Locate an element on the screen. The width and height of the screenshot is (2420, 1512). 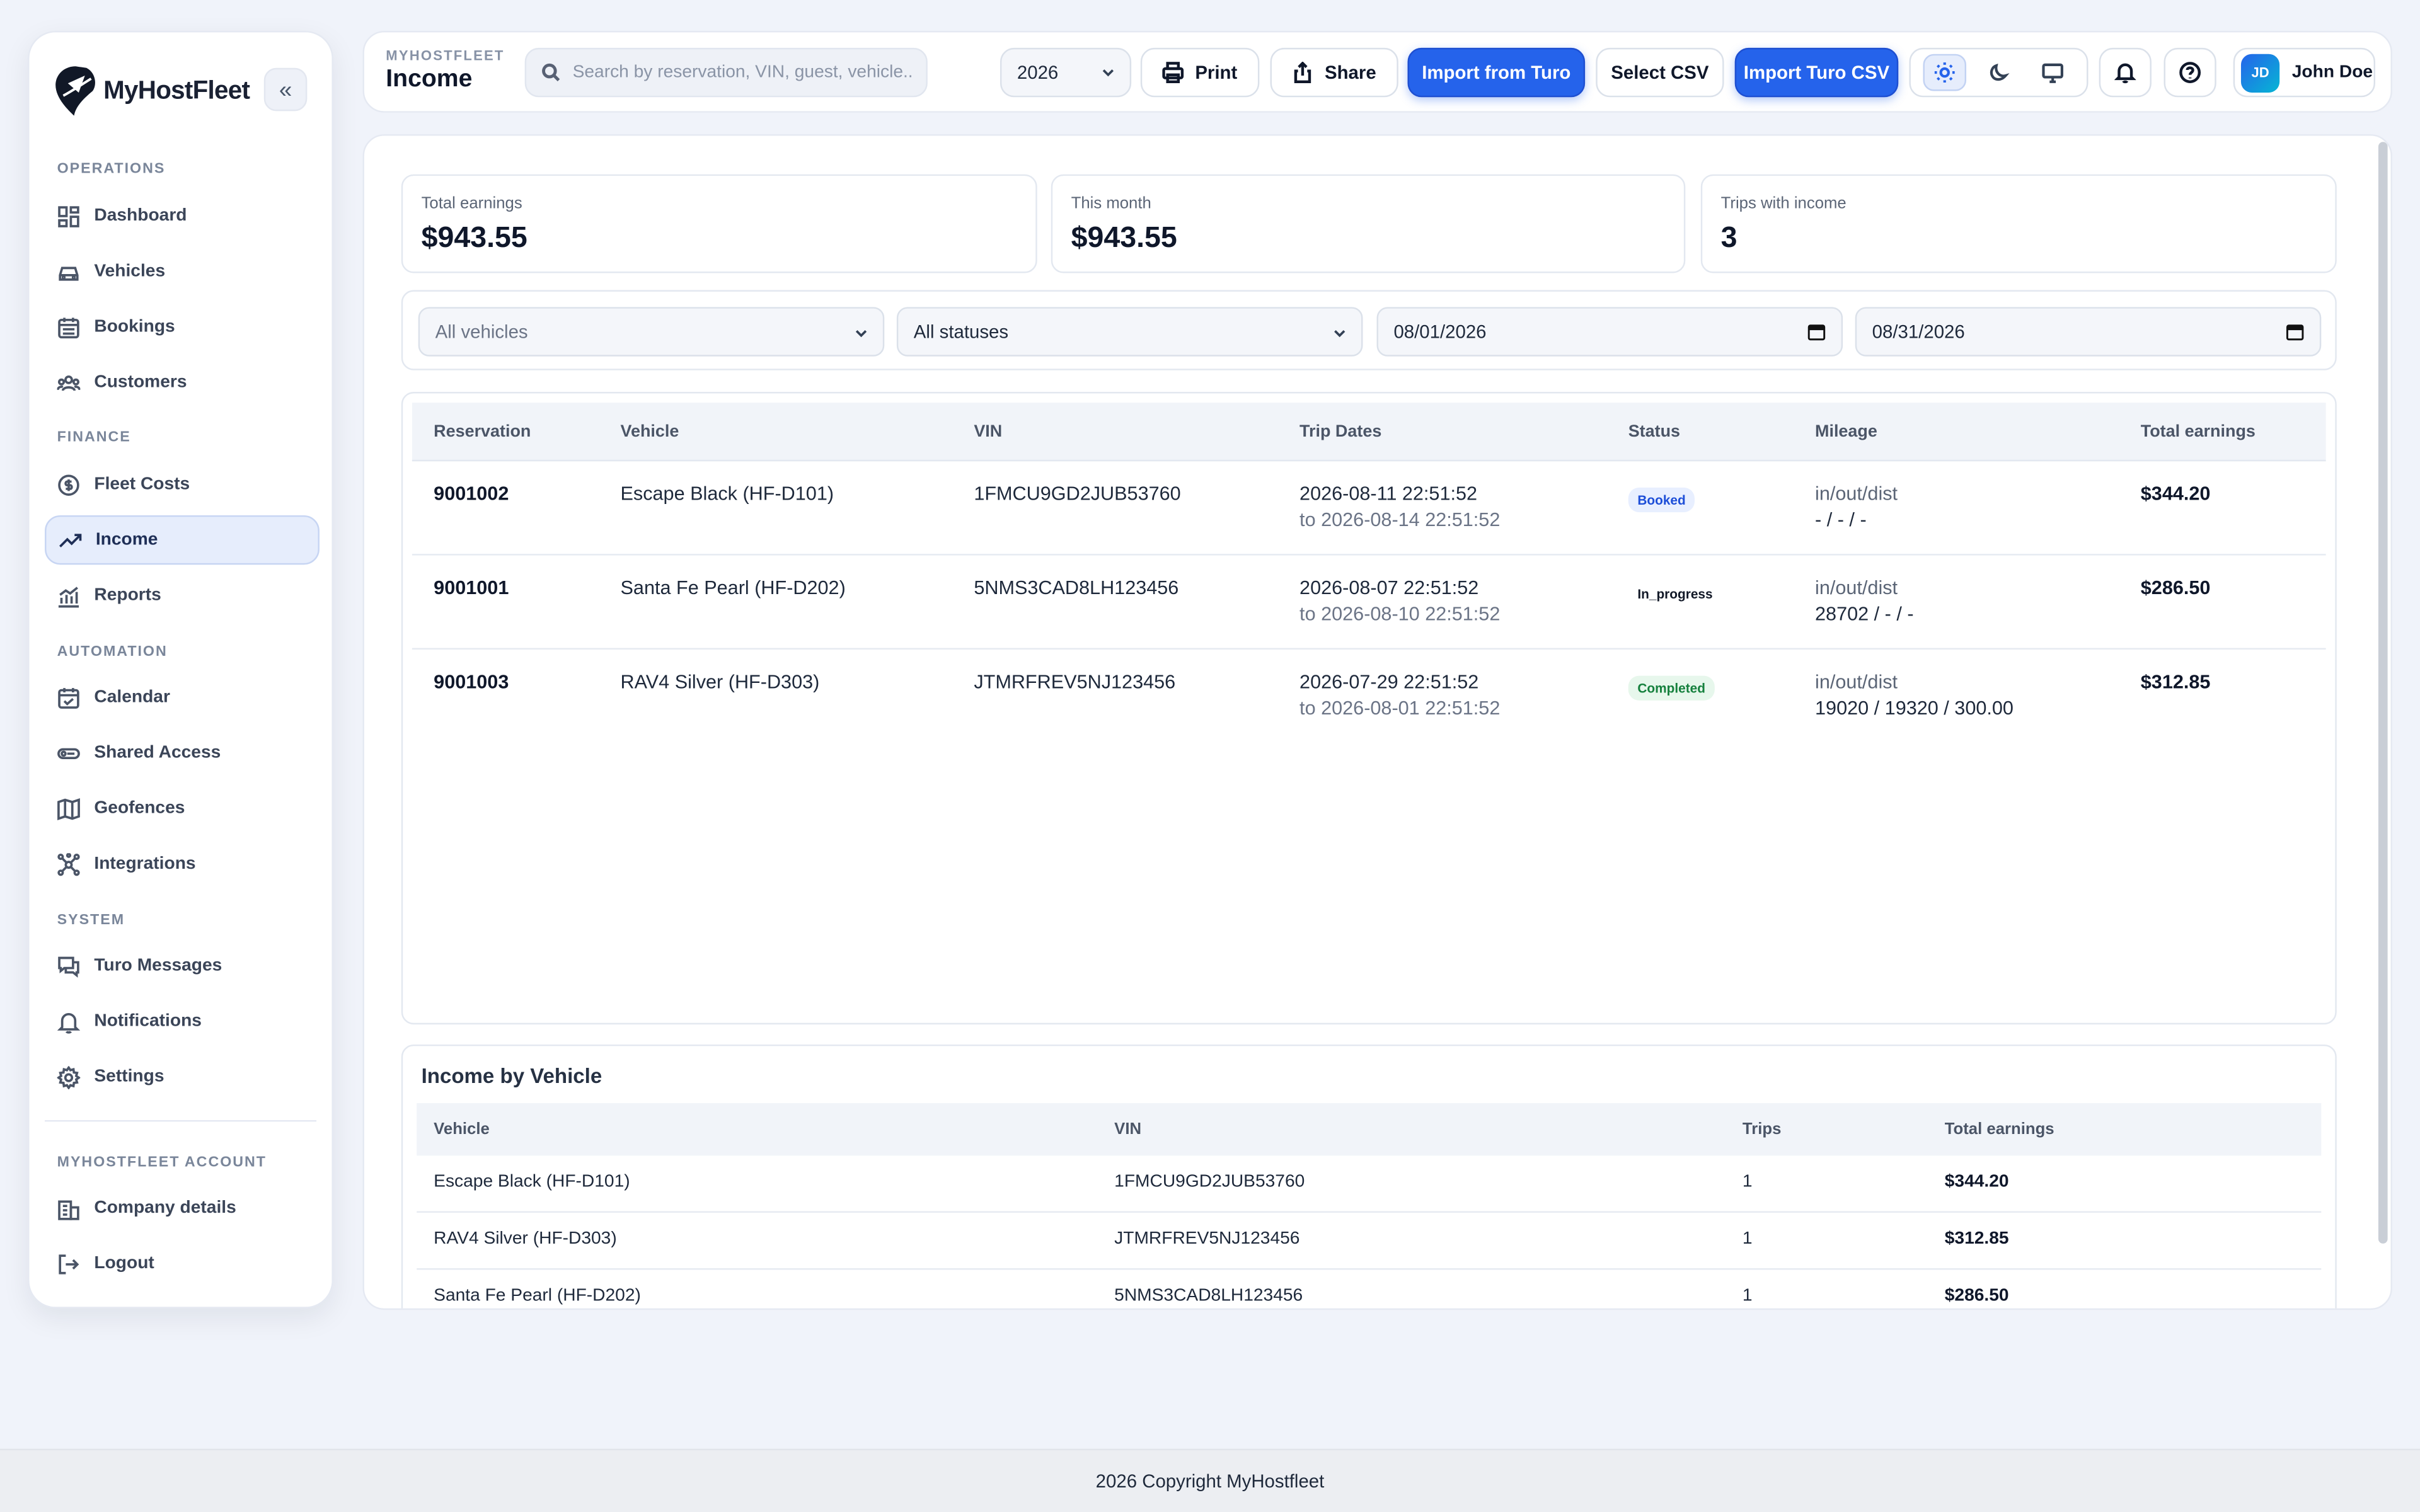
reservation-cell: 9001001 is located at coordinates (471, 587).